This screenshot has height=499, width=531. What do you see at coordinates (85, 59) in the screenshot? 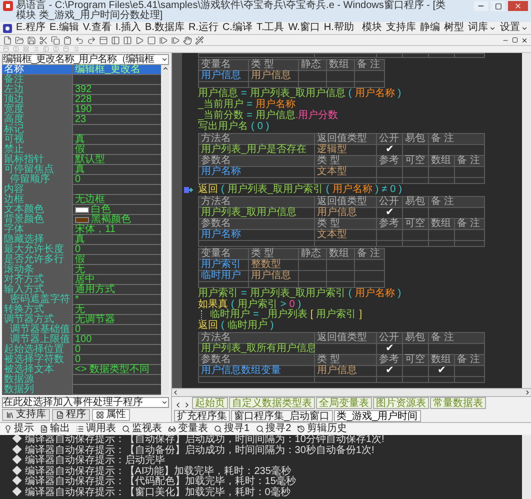
I see `object-dropdown: 编辑框_更改名称_用户名称（编辑框` at bounding box center [85, 59].